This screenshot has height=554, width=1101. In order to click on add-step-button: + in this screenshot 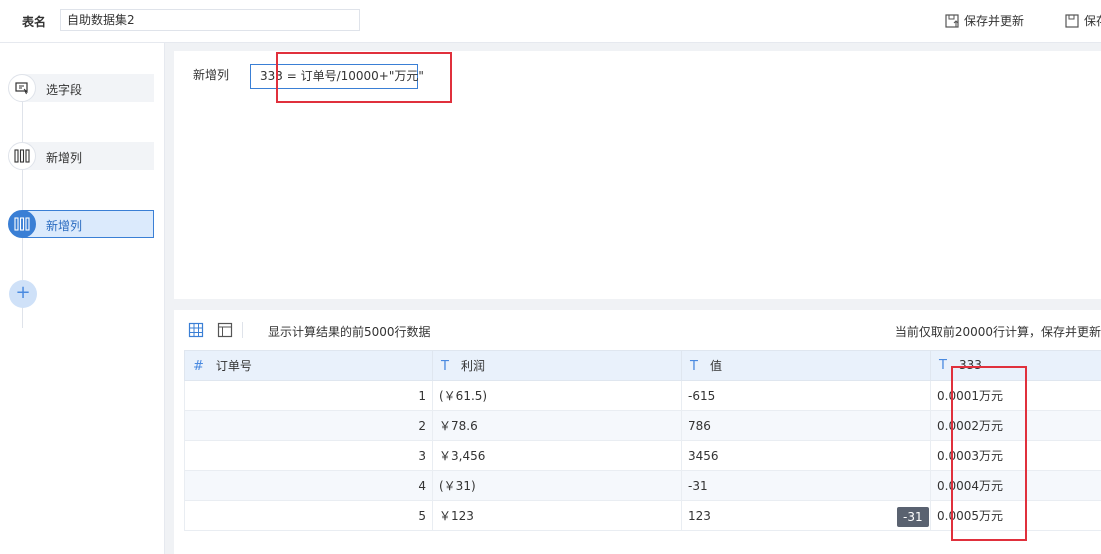, I will do `click(23, 294)`.